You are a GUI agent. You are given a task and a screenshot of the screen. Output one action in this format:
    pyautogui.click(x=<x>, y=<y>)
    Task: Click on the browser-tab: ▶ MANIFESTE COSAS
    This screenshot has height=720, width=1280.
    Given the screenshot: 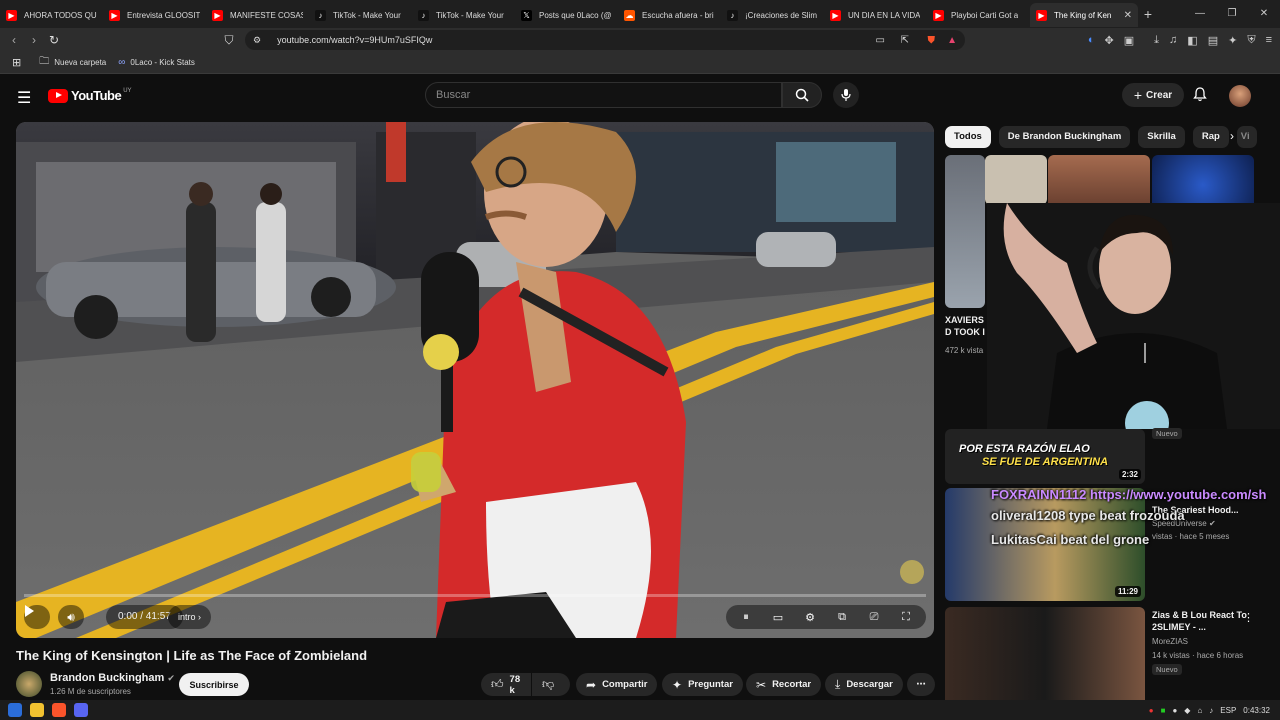 What is the action you would take?
    pyautogui.click(x=257, y=15)
    